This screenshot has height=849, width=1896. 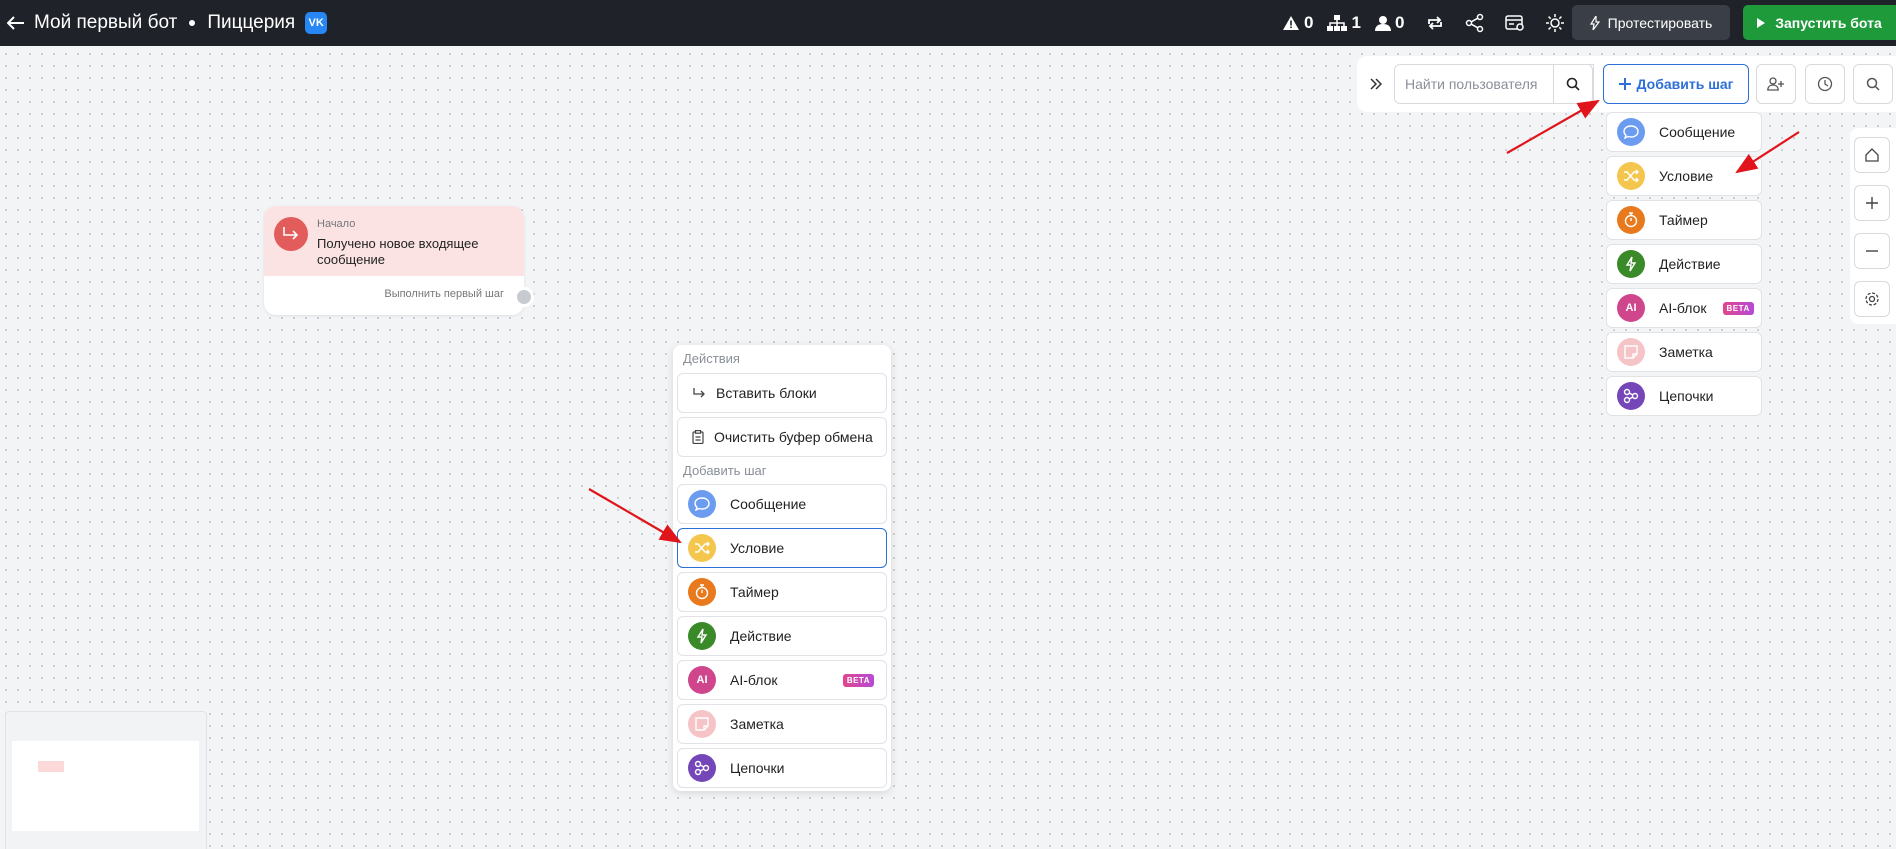 I want to click on play-icon, so click(x=1761, y=22).